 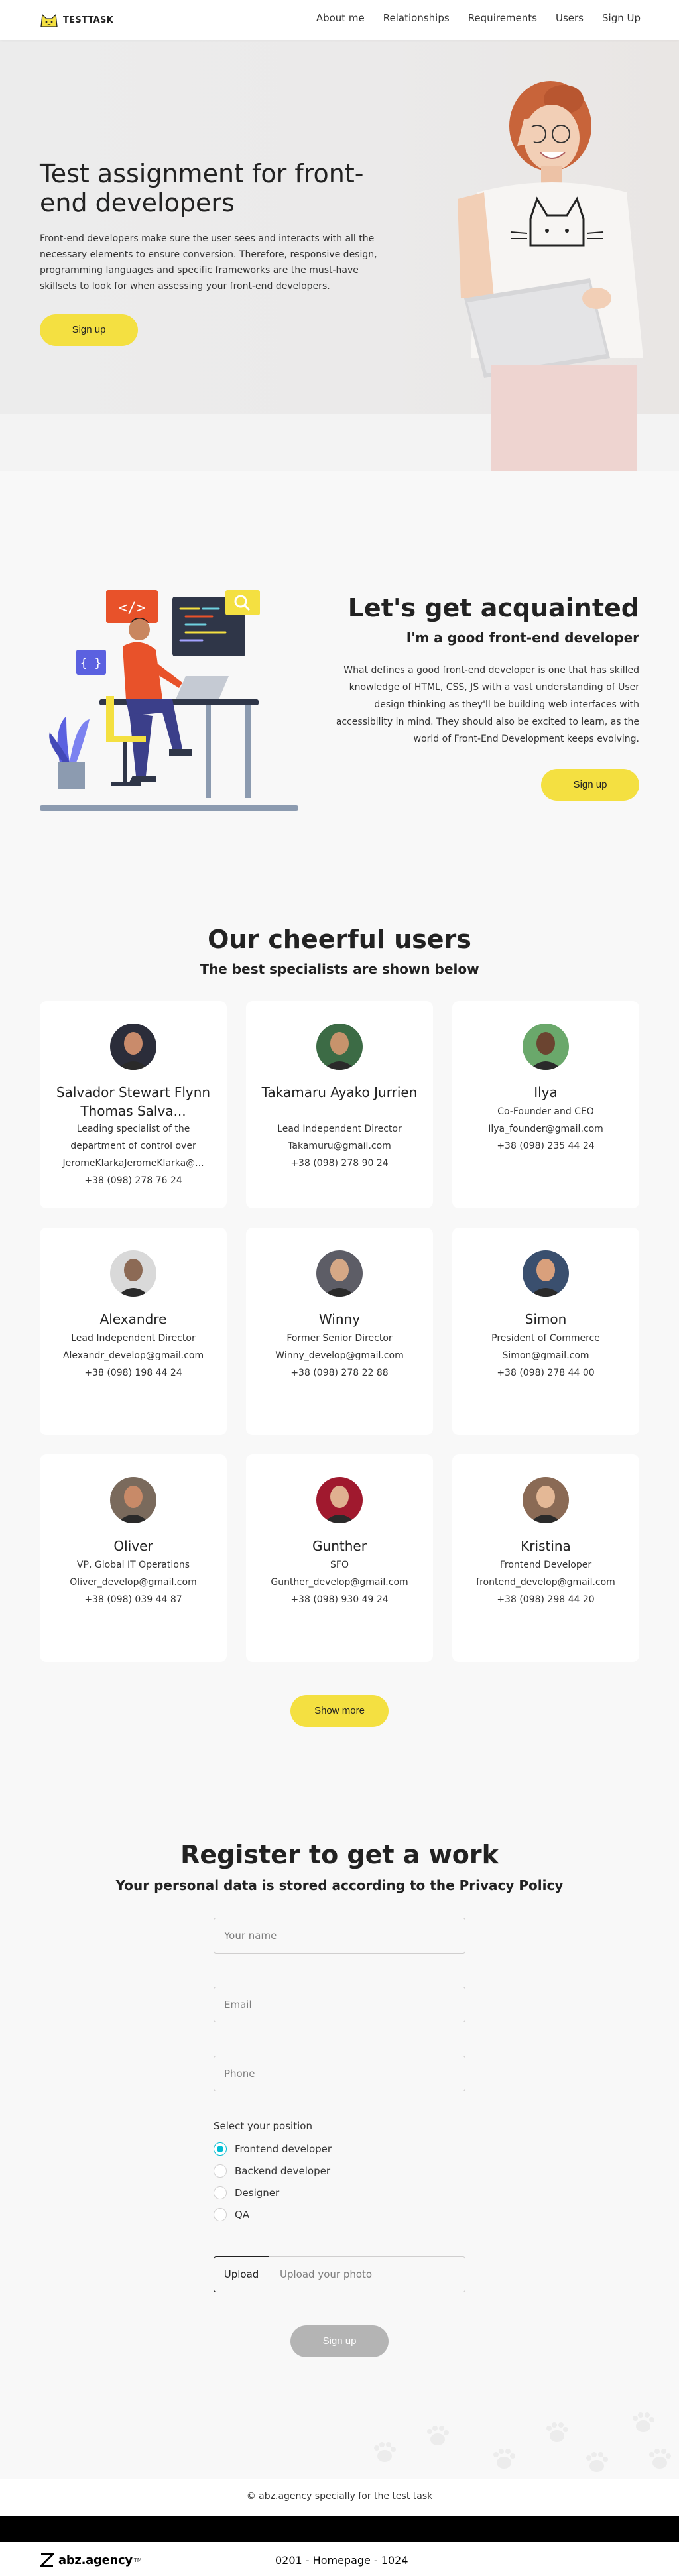 I want to click on user-email: Ilya_founder@gmail.com, so click(x=545, y=1129).